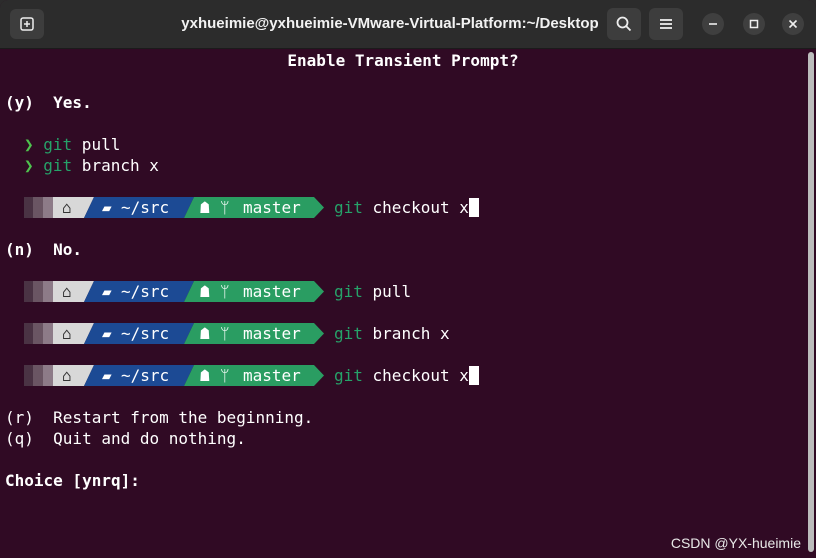  I want to click on option-yes: (y) Yes., so click(48, 102).